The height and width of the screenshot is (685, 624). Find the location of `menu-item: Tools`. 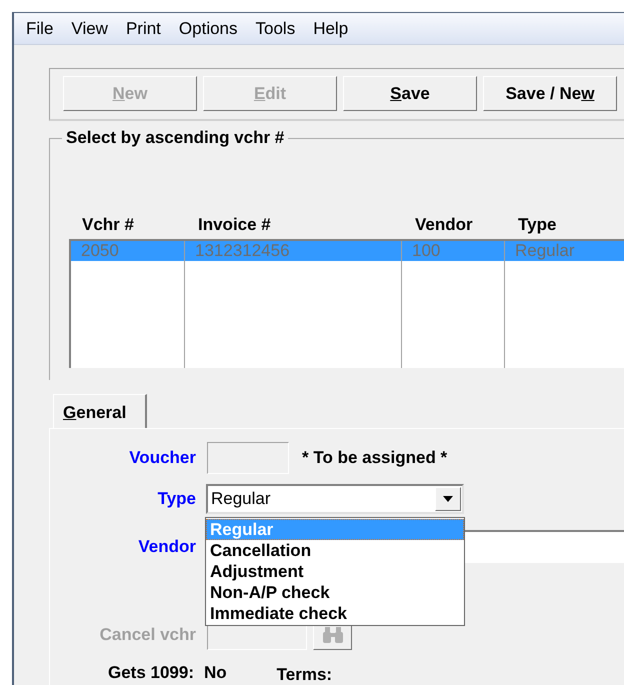

menu-item: Tools is located at coordinates (276, 29).